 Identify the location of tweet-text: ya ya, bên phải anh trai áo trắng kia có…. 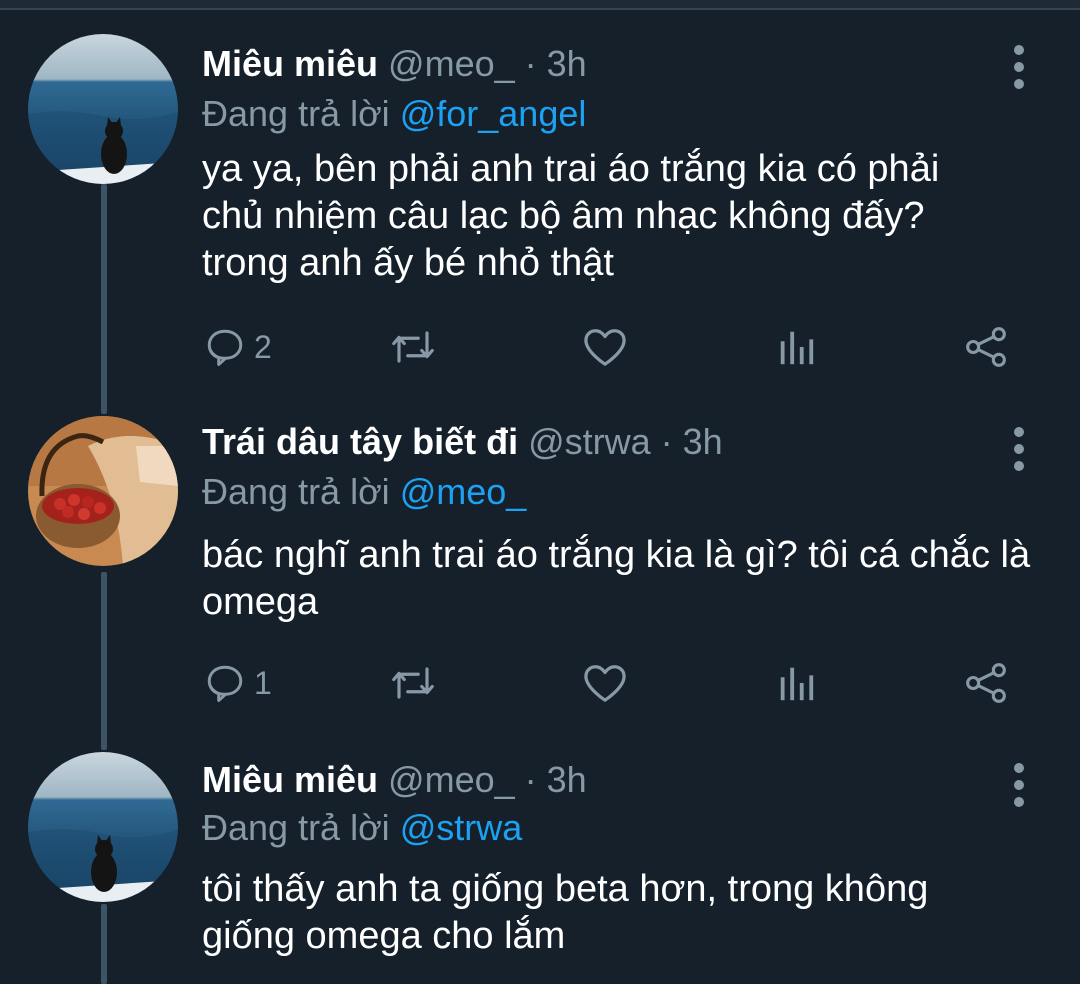
(571, 216).